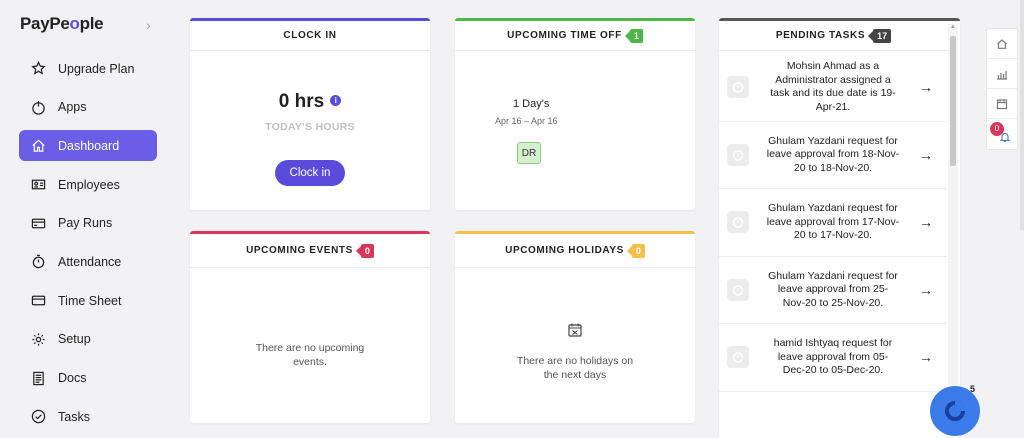  I want to click on card-header: UPCOMING HOLIDAYS 0, so click(575, 251).